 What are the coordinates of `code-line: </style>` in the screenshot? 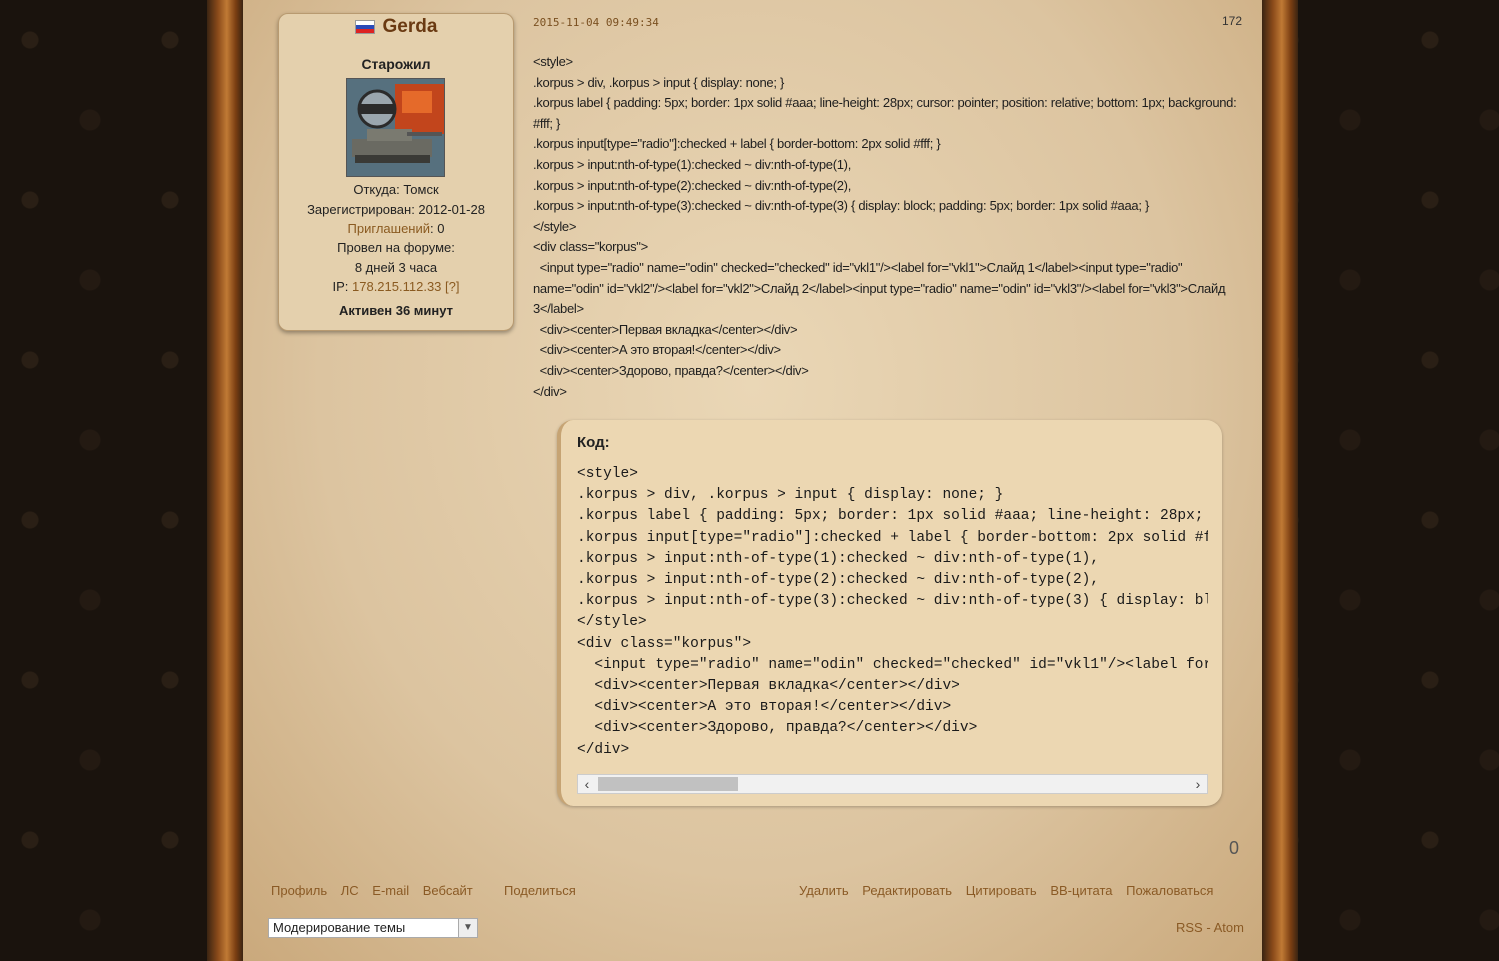 It's located at (612, 622).